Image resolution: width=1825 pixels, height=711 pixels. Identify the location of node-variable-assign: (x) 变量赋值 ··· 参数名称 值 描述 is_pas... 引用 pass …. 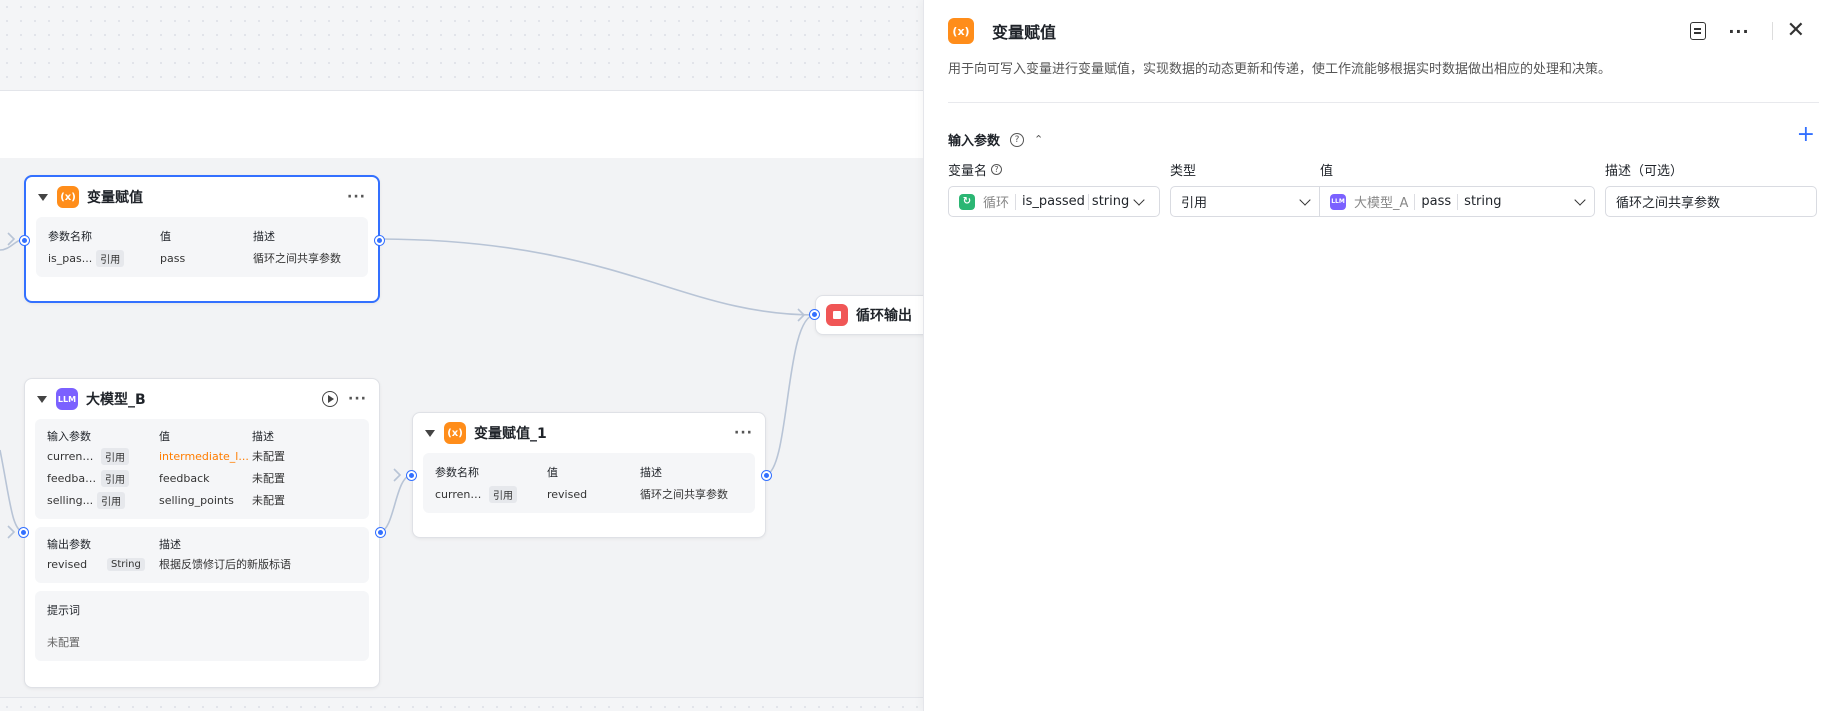
(202, 239).